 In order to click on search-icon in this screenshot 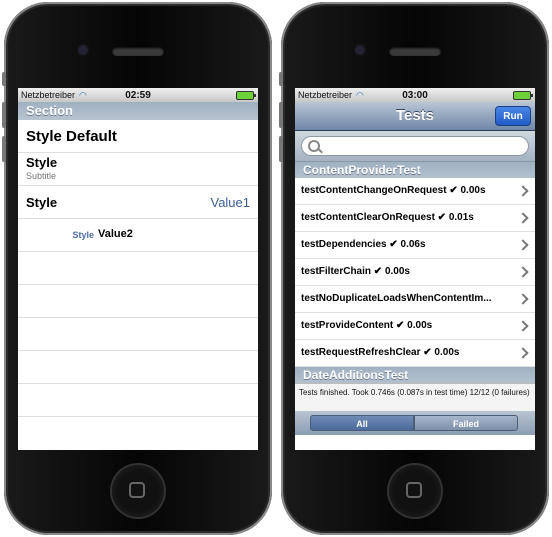, I will do `click(314, 146)`.